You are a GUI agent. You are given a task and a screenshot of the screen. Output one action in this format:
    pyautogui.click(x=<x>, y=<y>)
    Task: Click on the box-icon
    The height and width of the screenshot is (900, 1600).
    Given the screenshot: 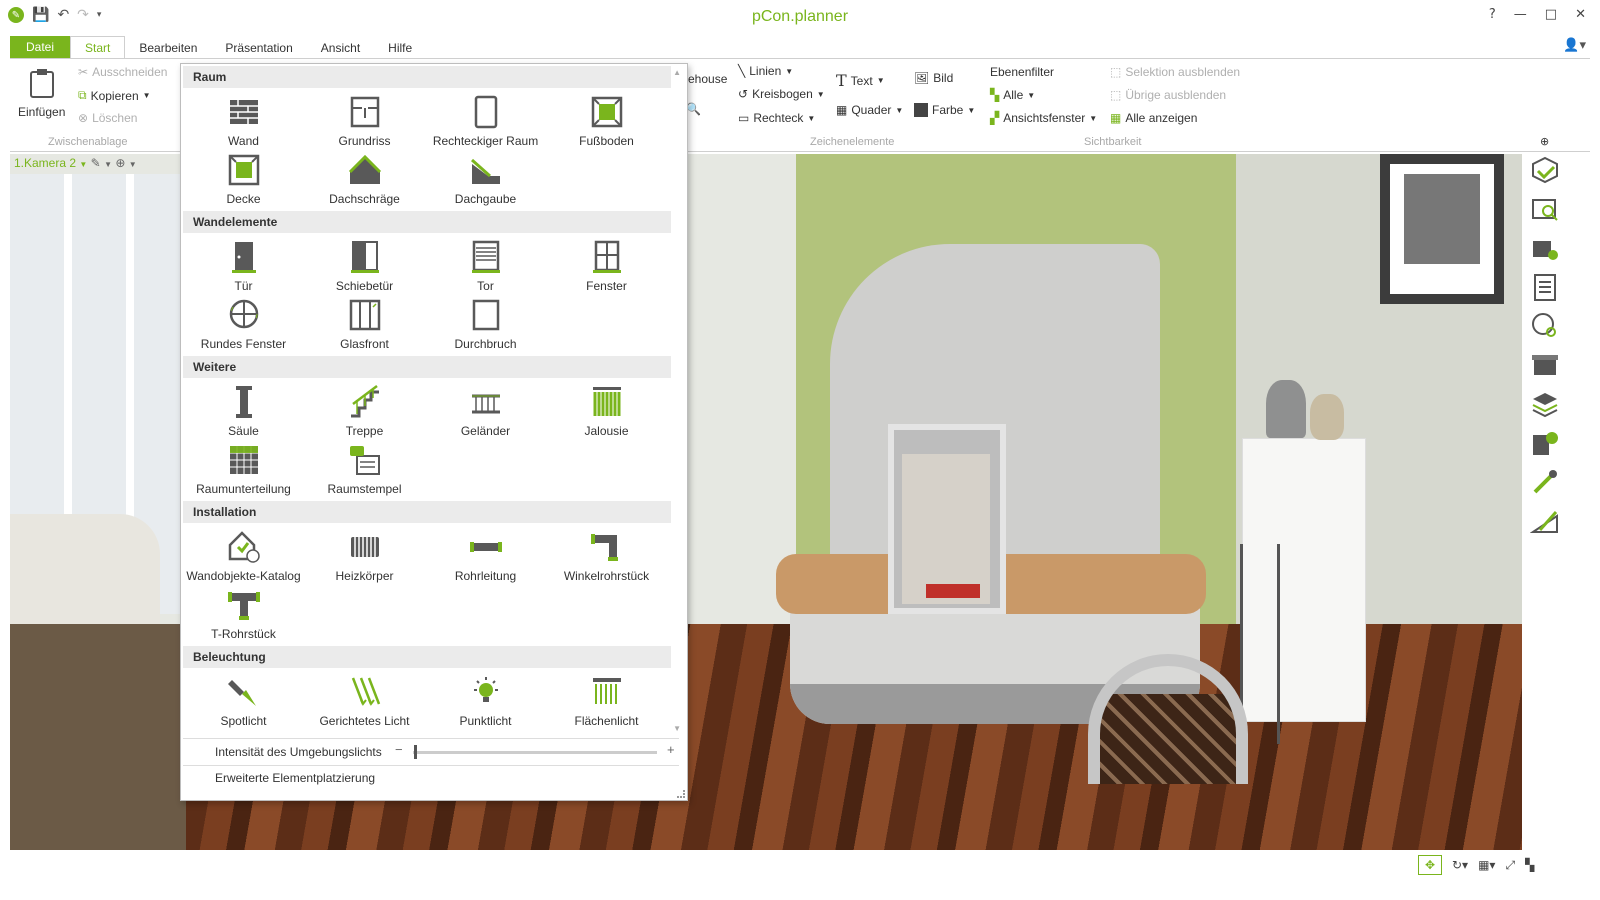 What is the action you would take?
    pyautogui.click(x=1545, y=365)
    